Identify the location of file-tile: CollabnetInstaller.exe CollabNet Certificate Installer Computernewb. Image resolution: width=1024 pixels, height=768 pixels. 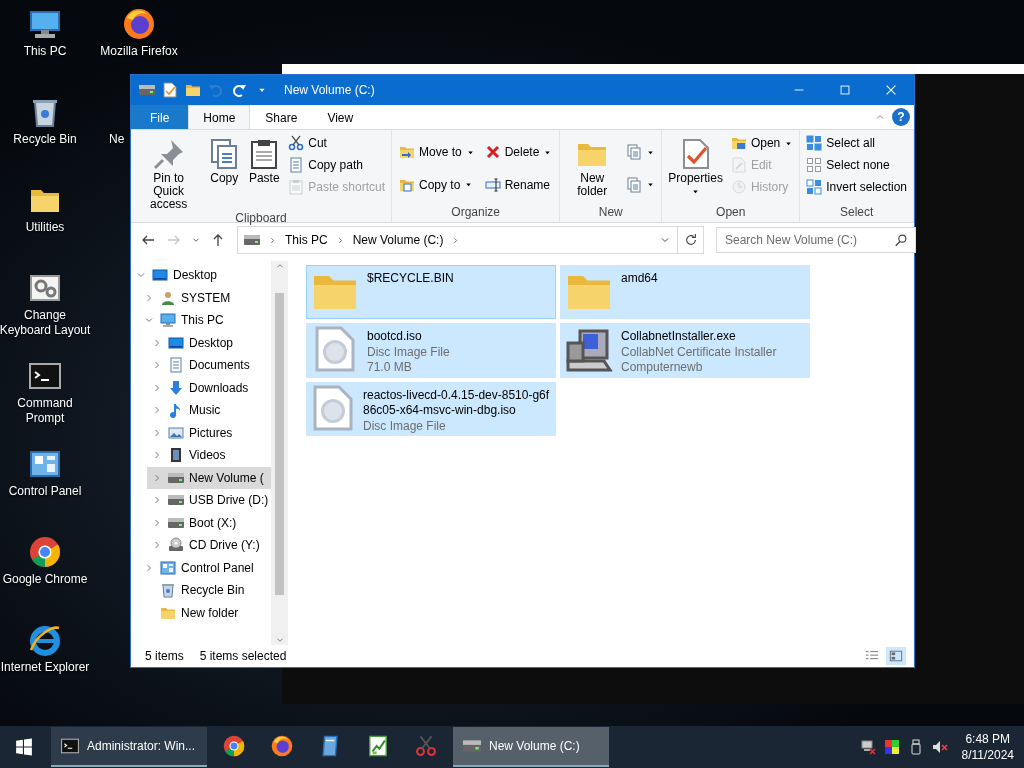
(685, 350).